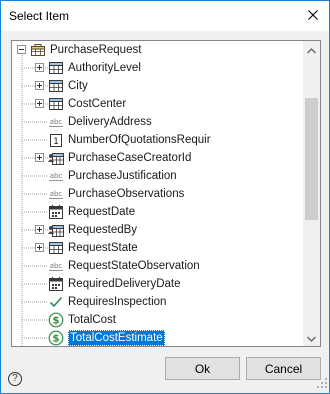 The width and height of the screenshot is (330, 394). What do you see at coordinates (110, 122) in the screenshot?
I see `tree-node-label: DeliveryAddress` at bounding box center [110, 122].